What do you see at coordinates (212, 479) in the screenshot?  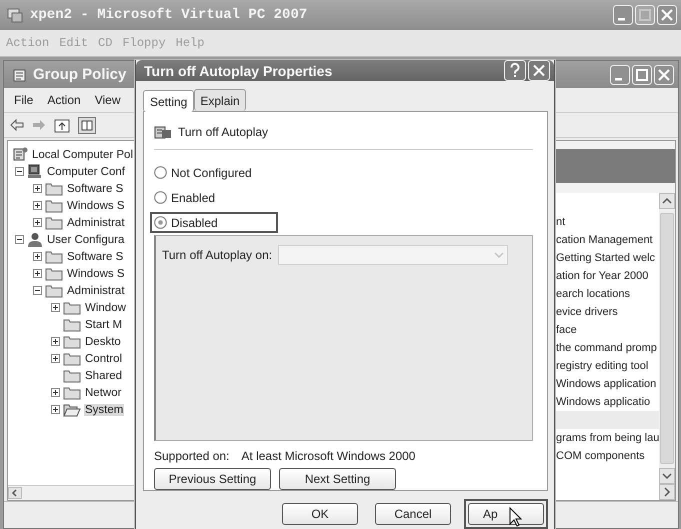 I see `nav-button: Previous Setting` at bounding box center [212, 479].